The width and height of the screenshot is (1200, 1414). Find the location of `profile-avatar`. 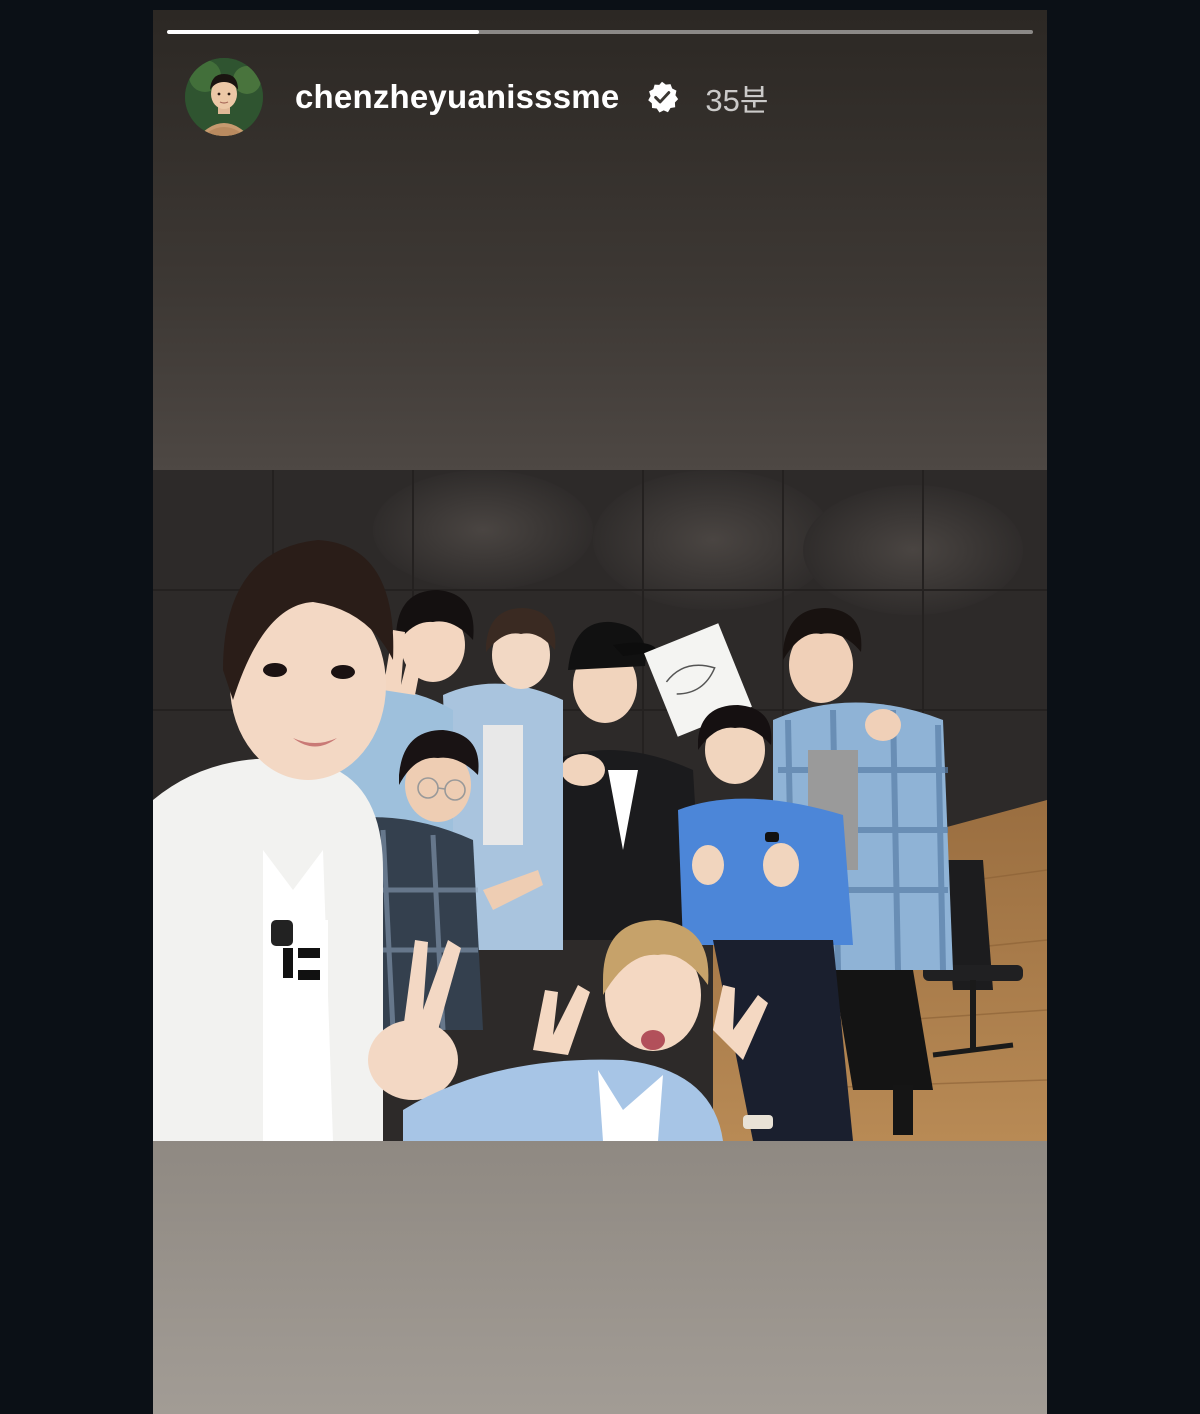

profile-avatar is located at coordinates (224, 97).